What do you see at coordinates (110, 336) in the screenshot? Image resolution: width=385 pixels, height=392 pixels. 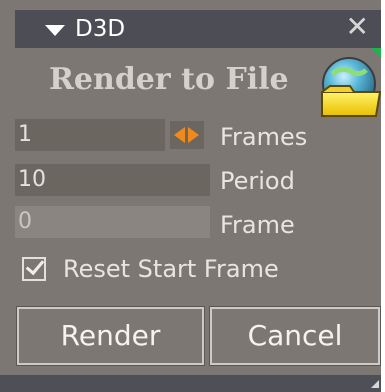 I see `render-button: Render` at bounding box center [110, 336].